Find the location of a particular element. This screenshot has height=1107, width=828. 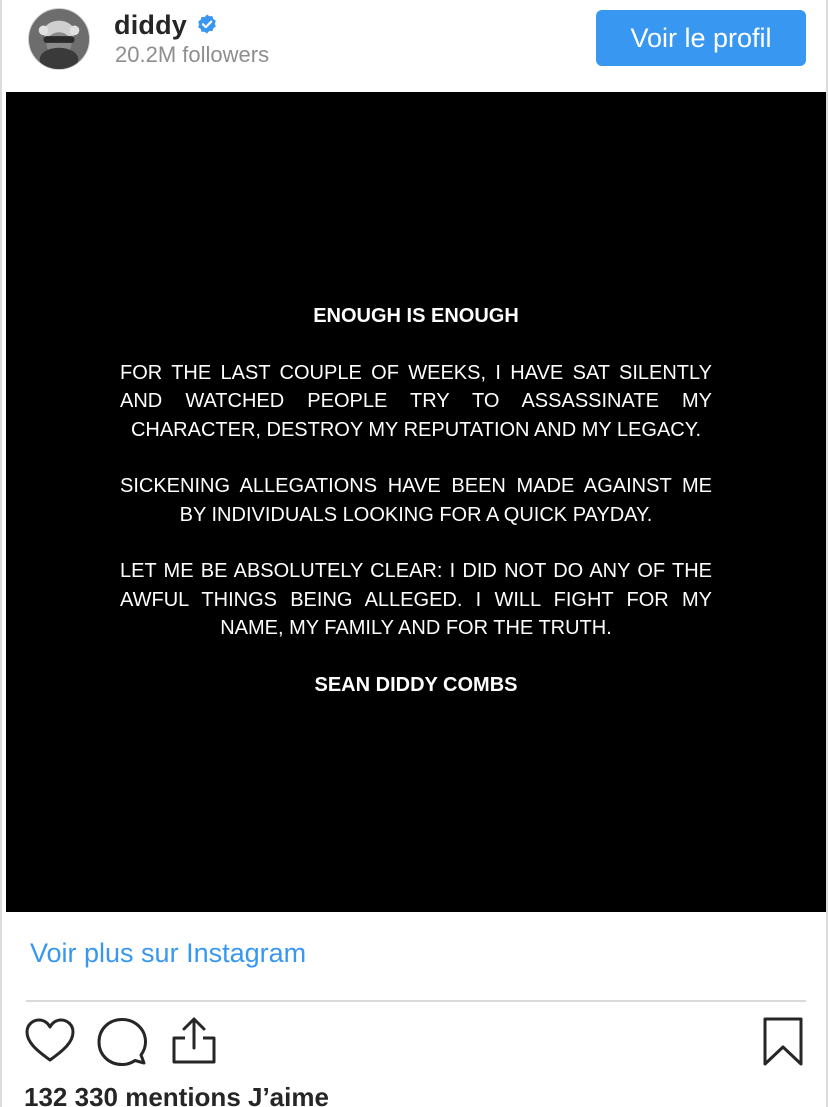

avatar-image is located at coordinates (59, 39).